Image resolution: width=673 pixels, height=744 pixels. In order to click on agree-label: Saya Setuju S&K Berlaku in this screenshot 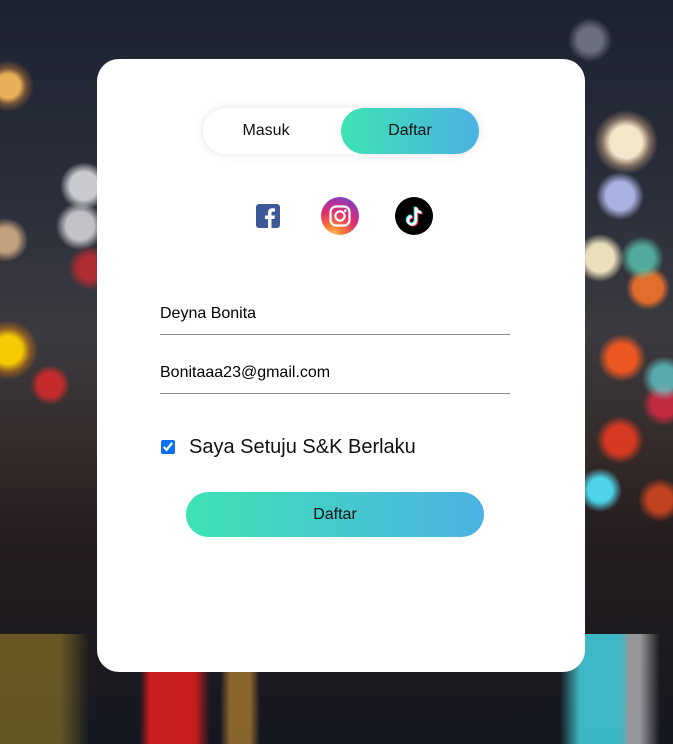, I will do `click(302, 447)`.